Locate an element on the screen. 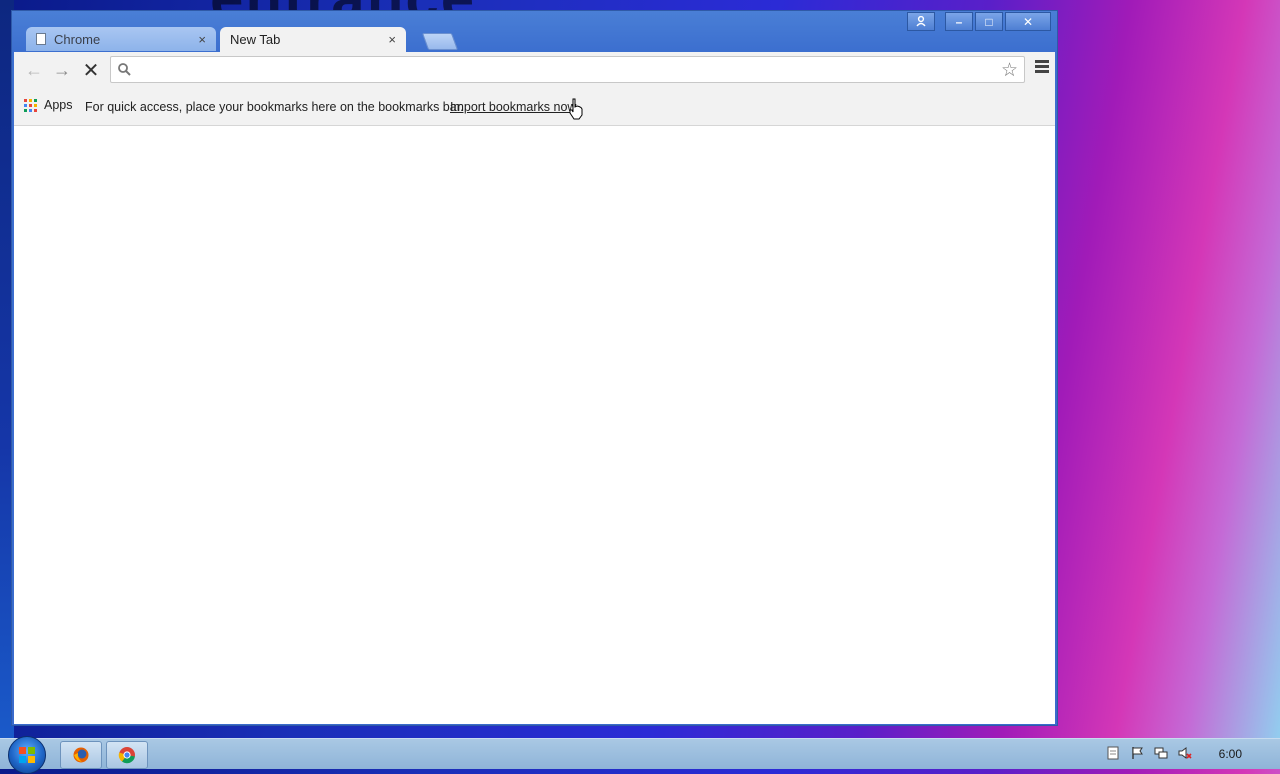 The image size is (1280, 774). tab-new-tab: New Tab × is located at coordinates (313, 39).